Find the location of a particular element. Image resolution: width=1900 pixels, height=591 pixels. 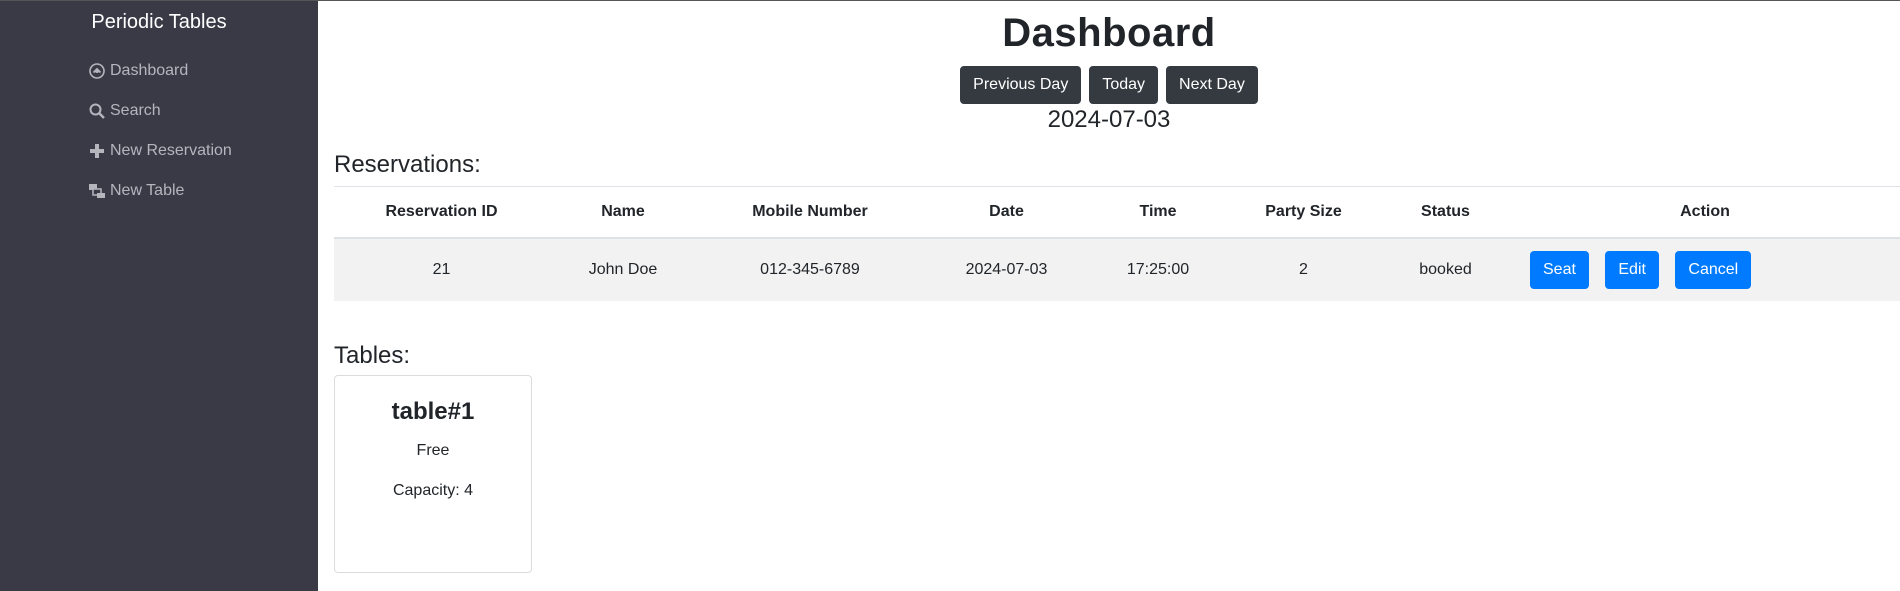

plus-icon is located at coordinates (97, 151).